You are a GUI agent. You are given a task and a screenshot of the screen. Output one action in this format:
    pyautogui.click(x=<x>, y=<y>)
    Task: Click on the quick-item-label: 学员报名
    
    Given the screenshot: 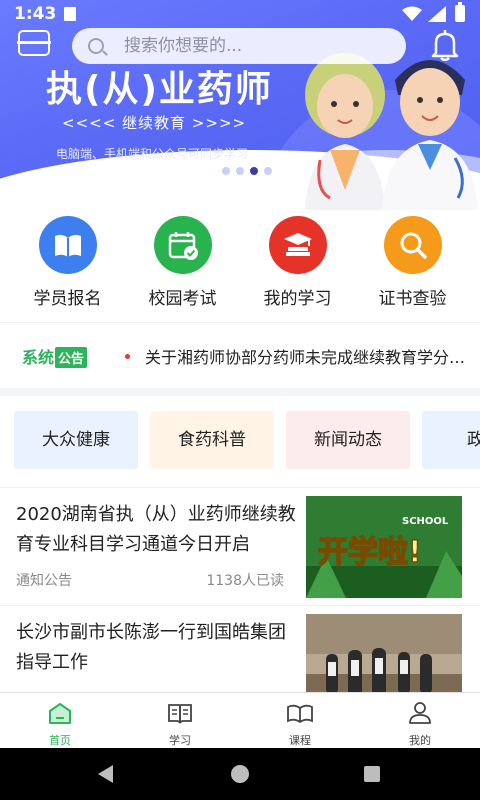 What is the action you would take?
    pyautogui.click(x=67, y=299)
    